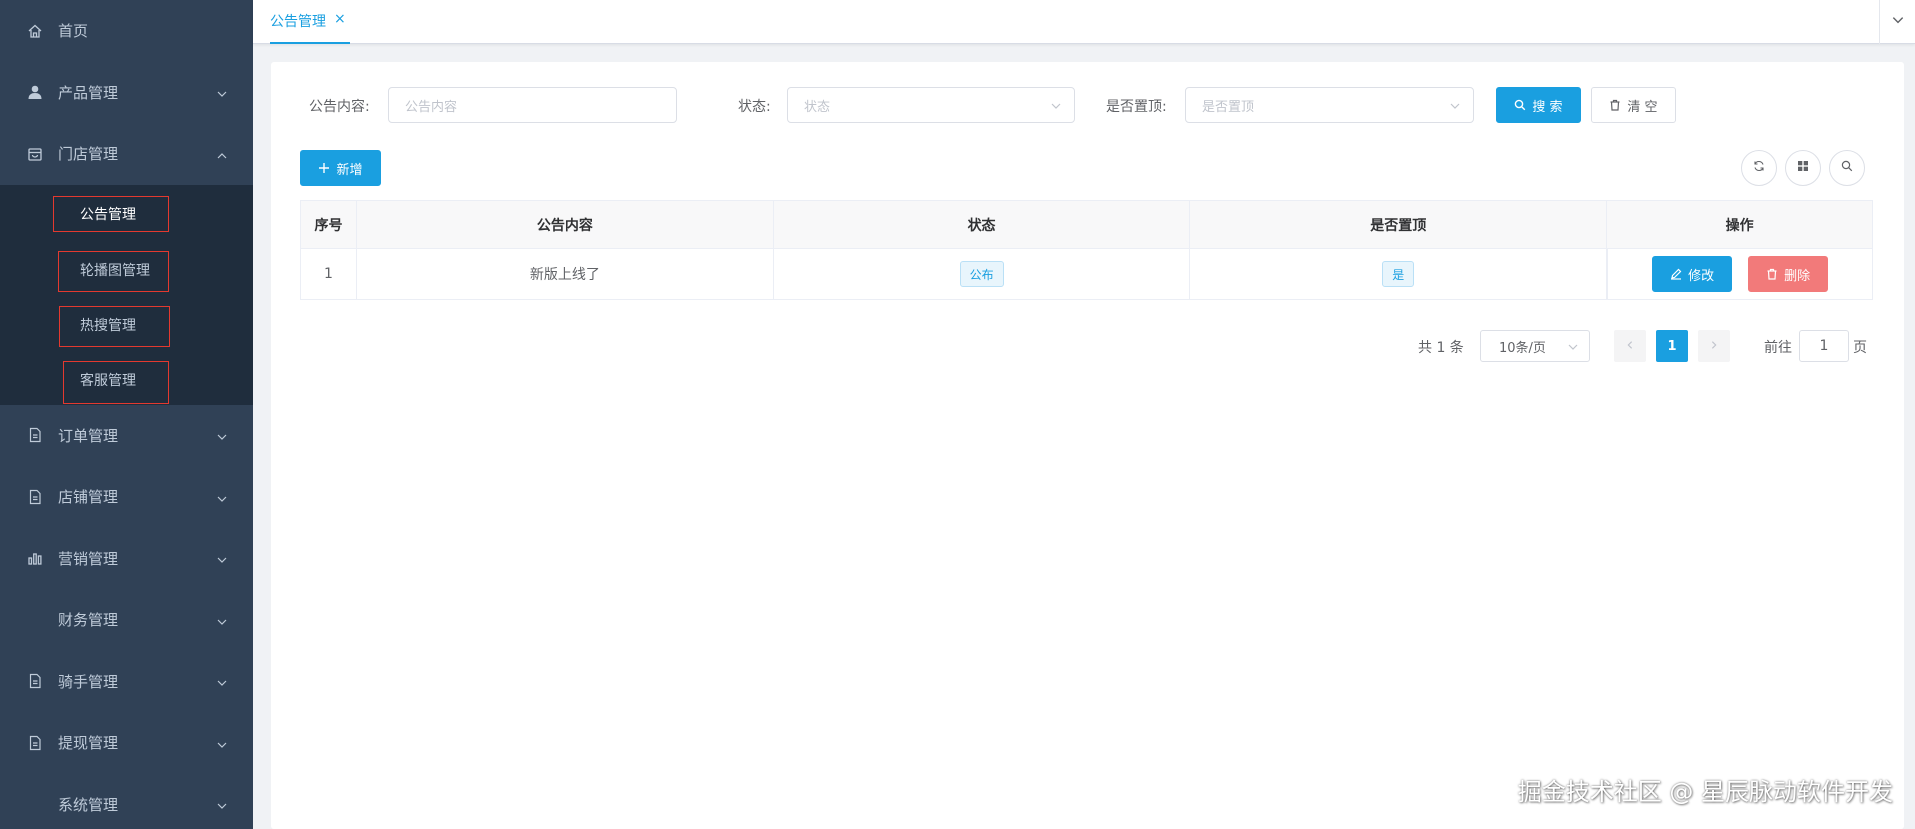 The width and height of the screenshot is (1915, 829). What do you see at coordinates (88, 154) in the screenshot?
I see `sidebar-item-label: 门店管理` at bounding box center [88, 154].